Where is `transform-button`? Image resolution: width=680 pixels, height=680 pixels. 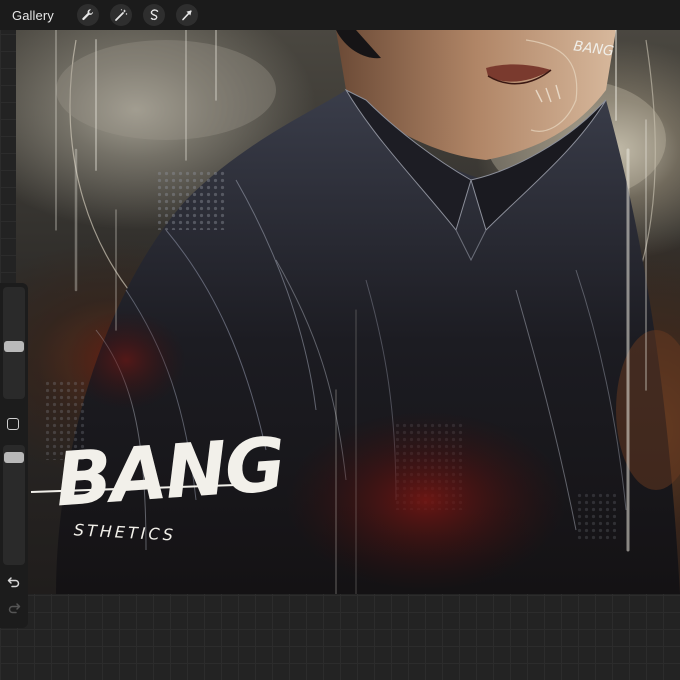
transform-button is located at coordinates (186, 15).